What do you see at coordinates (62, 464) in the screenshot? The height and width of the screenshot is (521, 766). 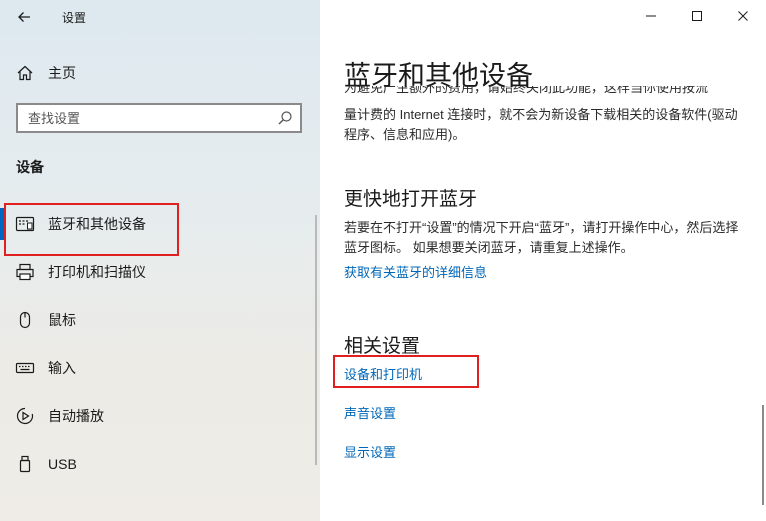 I see `sidebar-item-label: USB` at bounding box center [62, 464].